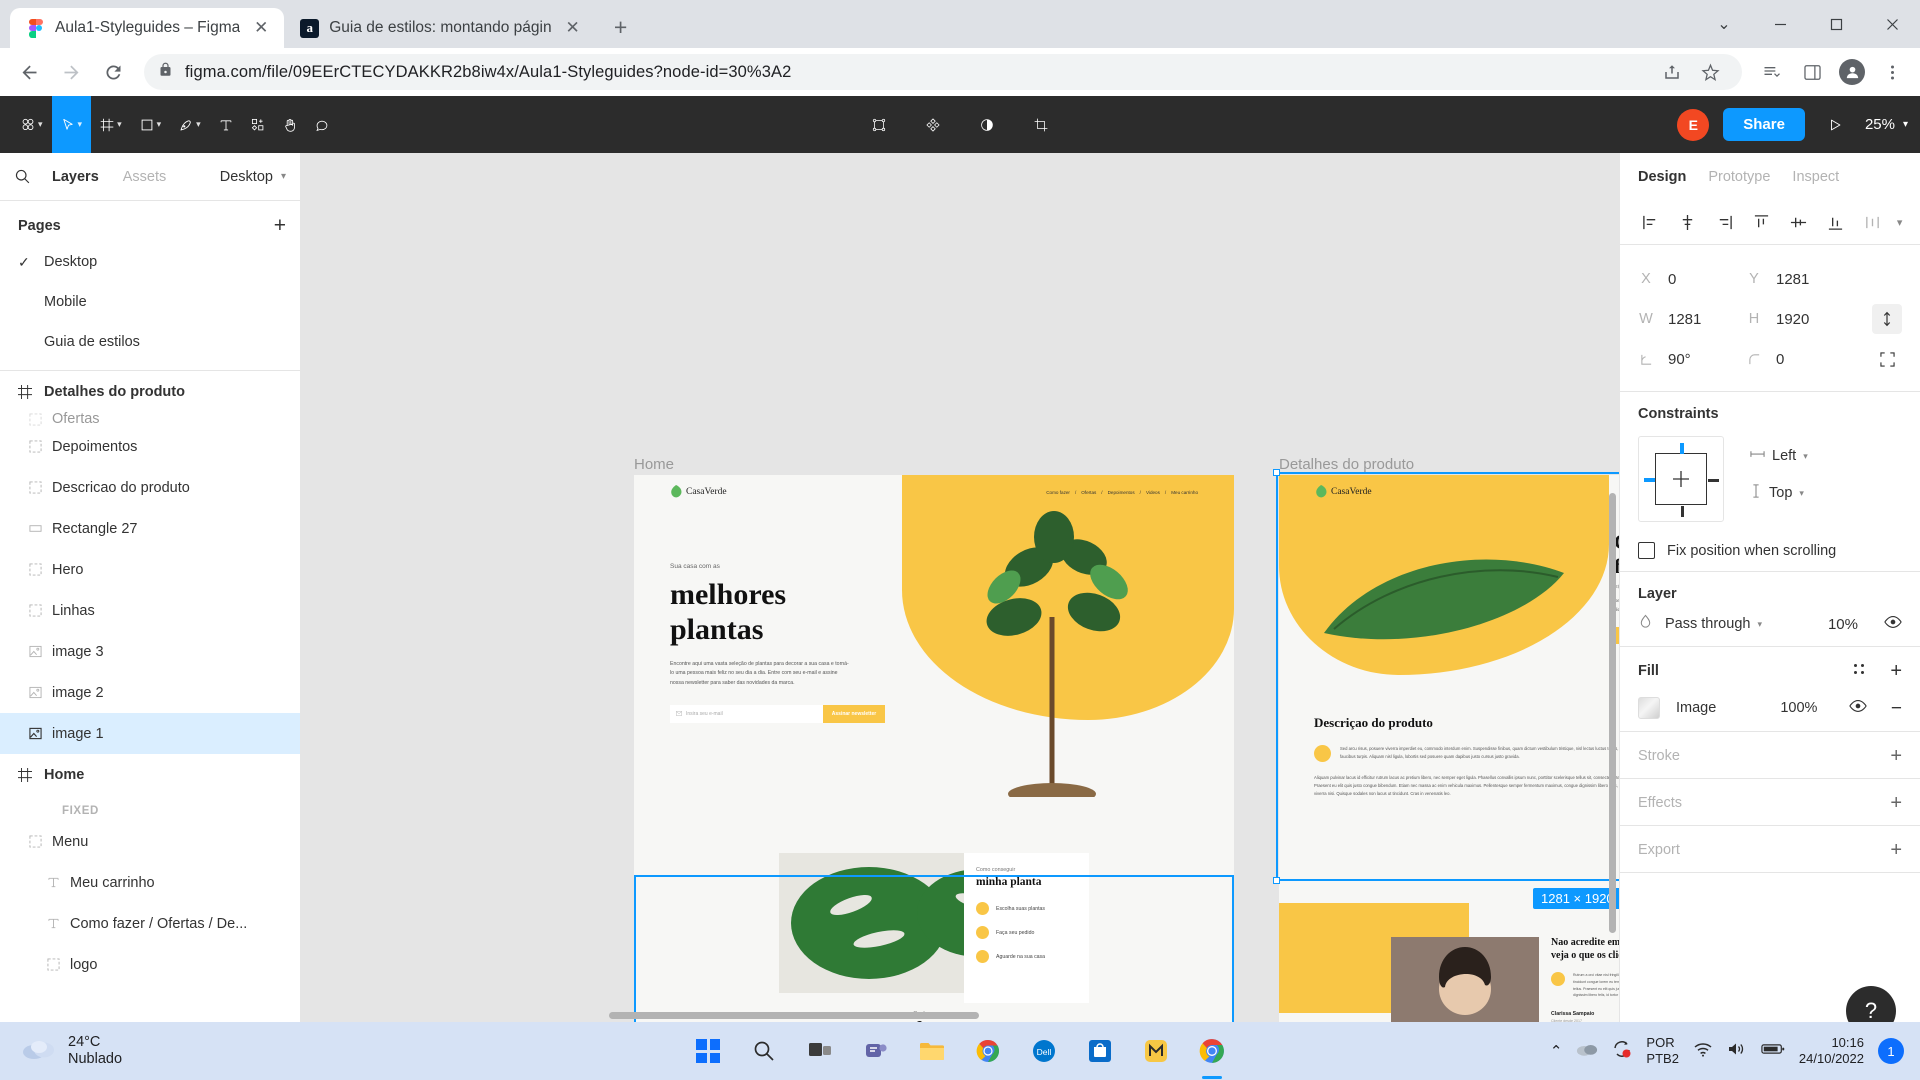 This screenshot has height=1080, width=1920. Describe the element at coordinates (1798, 223) in the screenshot. I see `align-vertical-center-icon` at that location.